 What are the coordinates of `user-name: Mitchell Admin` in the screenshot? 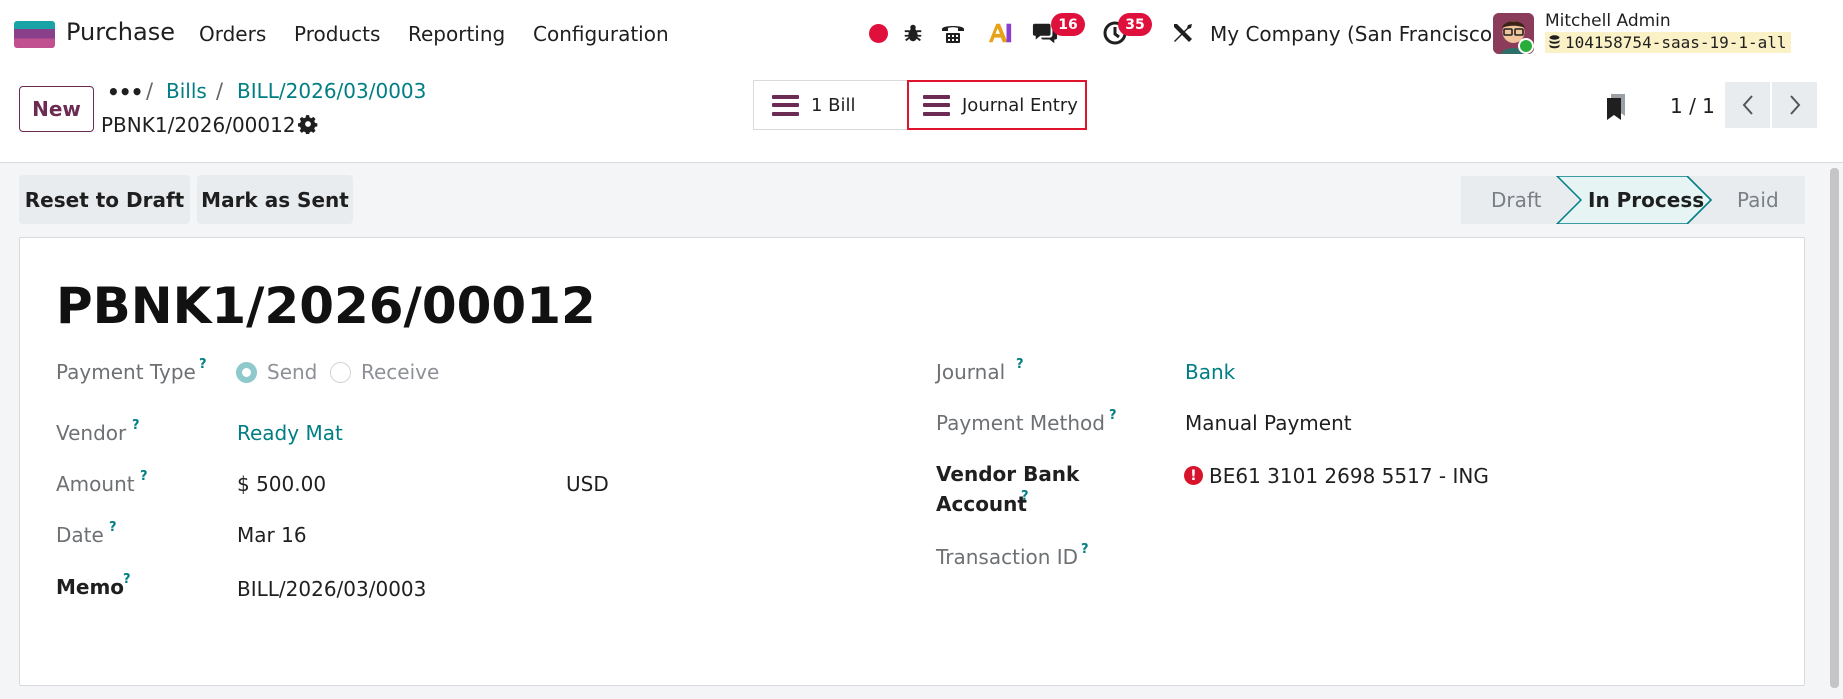 It's located at (1608, 21).